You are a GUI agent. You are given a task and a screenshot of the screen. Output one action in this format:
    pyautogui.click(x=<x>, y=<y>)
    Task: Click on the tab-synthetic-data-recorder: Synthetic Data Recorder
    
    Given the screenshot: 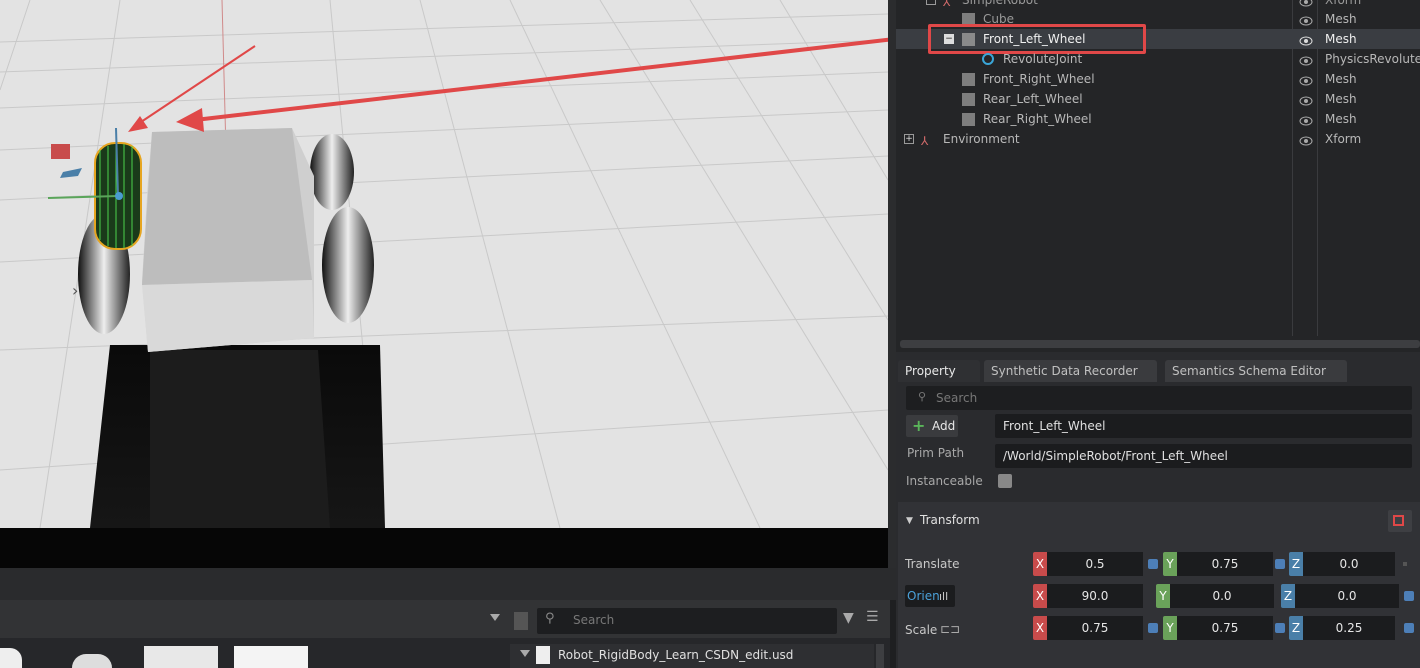 What is the action you would take?
    pyautogui.click(x=1070, y=371)
    